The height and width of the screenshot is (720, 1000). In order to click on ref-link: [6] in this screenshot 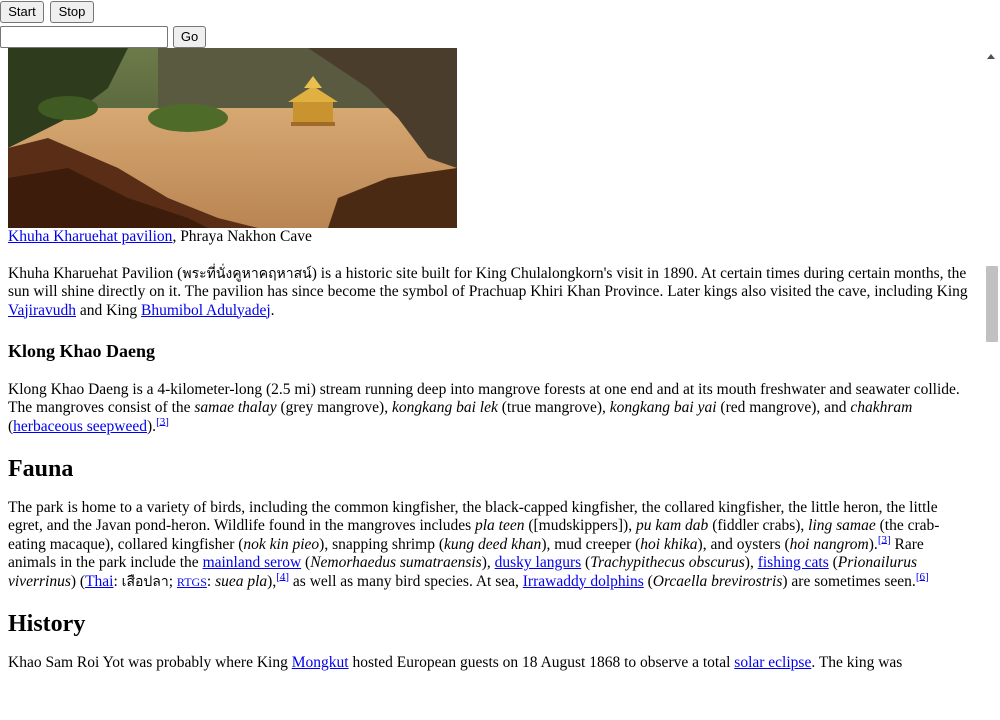, I will do `click(922, 576)`.